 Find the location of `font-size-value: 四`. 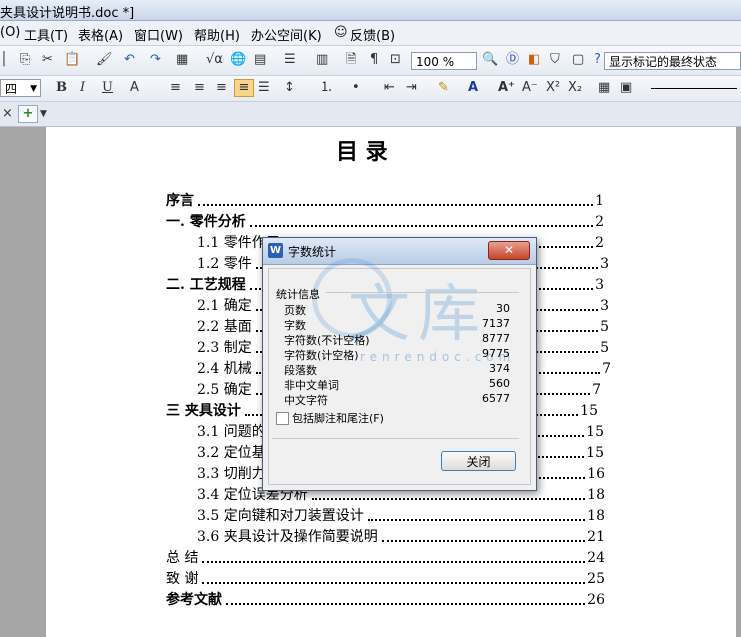

font-size-value: 四 is located at coordinates (11, 89).